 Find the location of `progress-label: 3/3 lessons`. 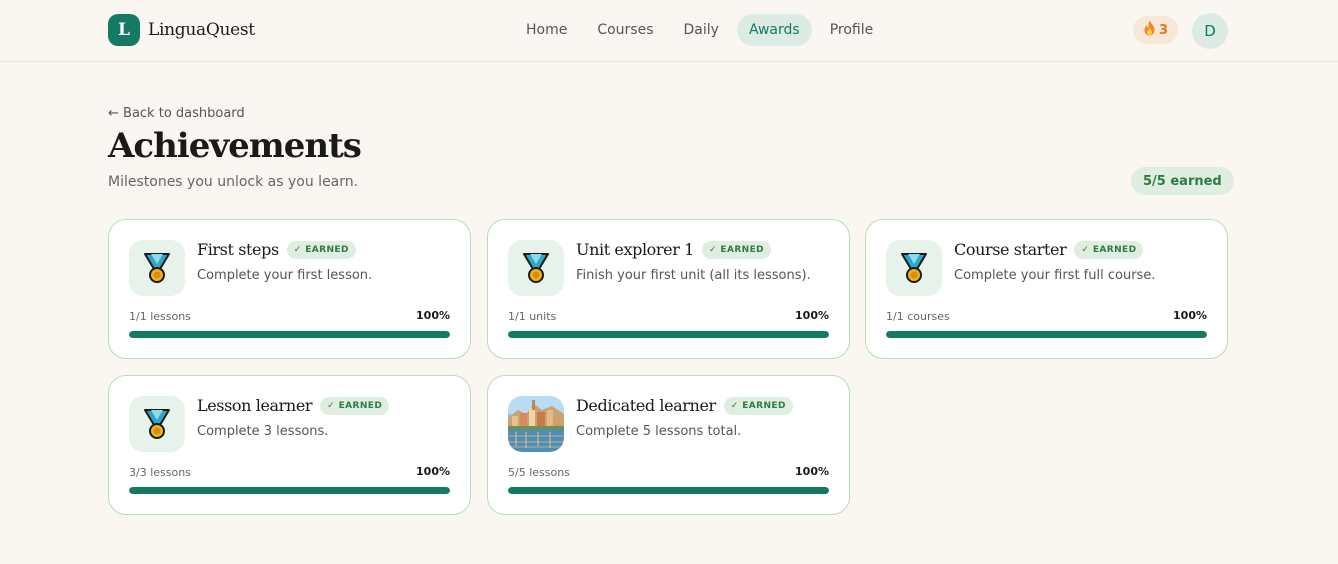

progress-label: 3/3 lessons is located at coordinates (160, 472).